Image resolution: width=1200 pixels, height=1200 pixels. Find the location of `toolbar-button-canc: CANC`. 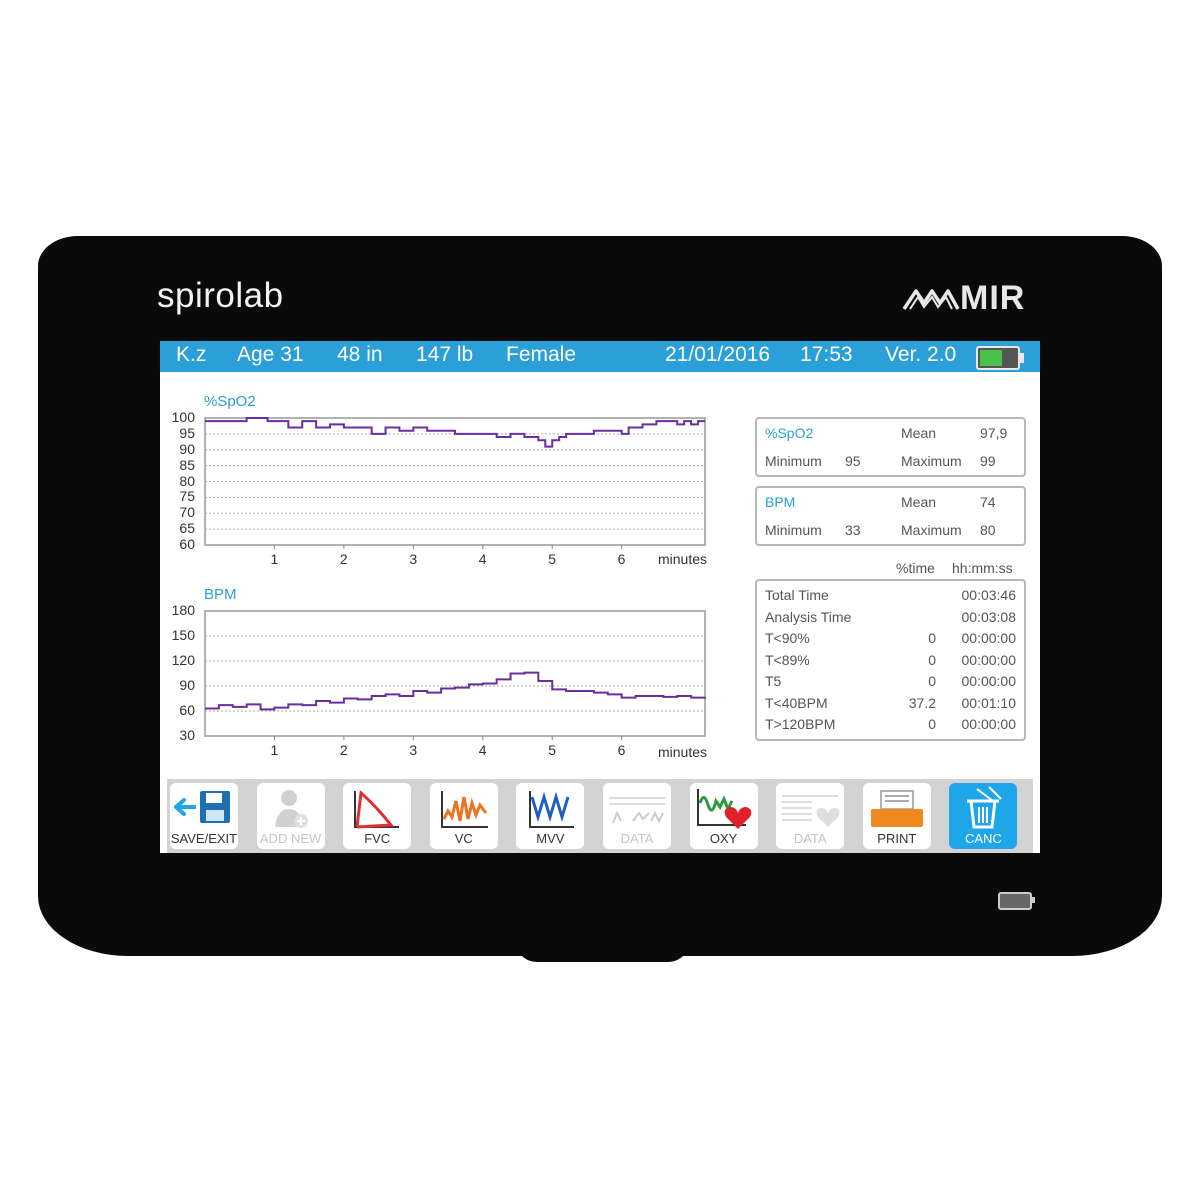

toolbar-button-canc: CANC is located at coordinates (983, 816).